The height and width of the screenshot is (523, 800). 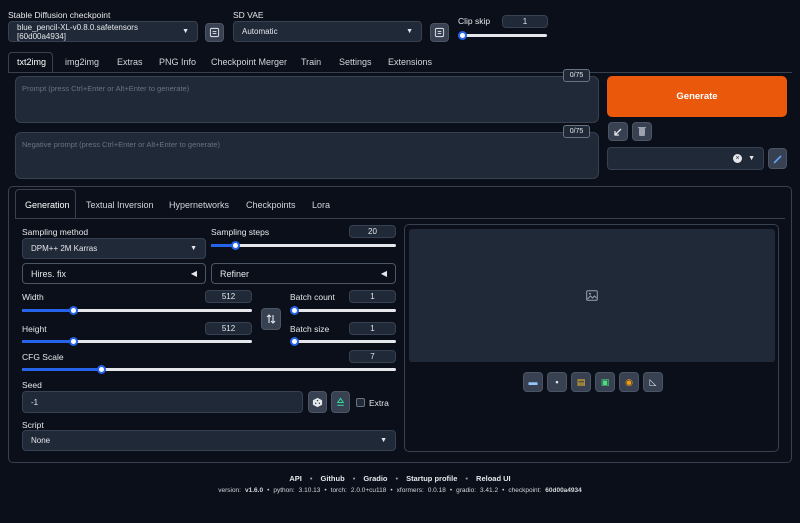 What do you see at coordinates (209, 369) in the screenshot?
I see `cfg-scale-slider` at bounding box center [209, 369].